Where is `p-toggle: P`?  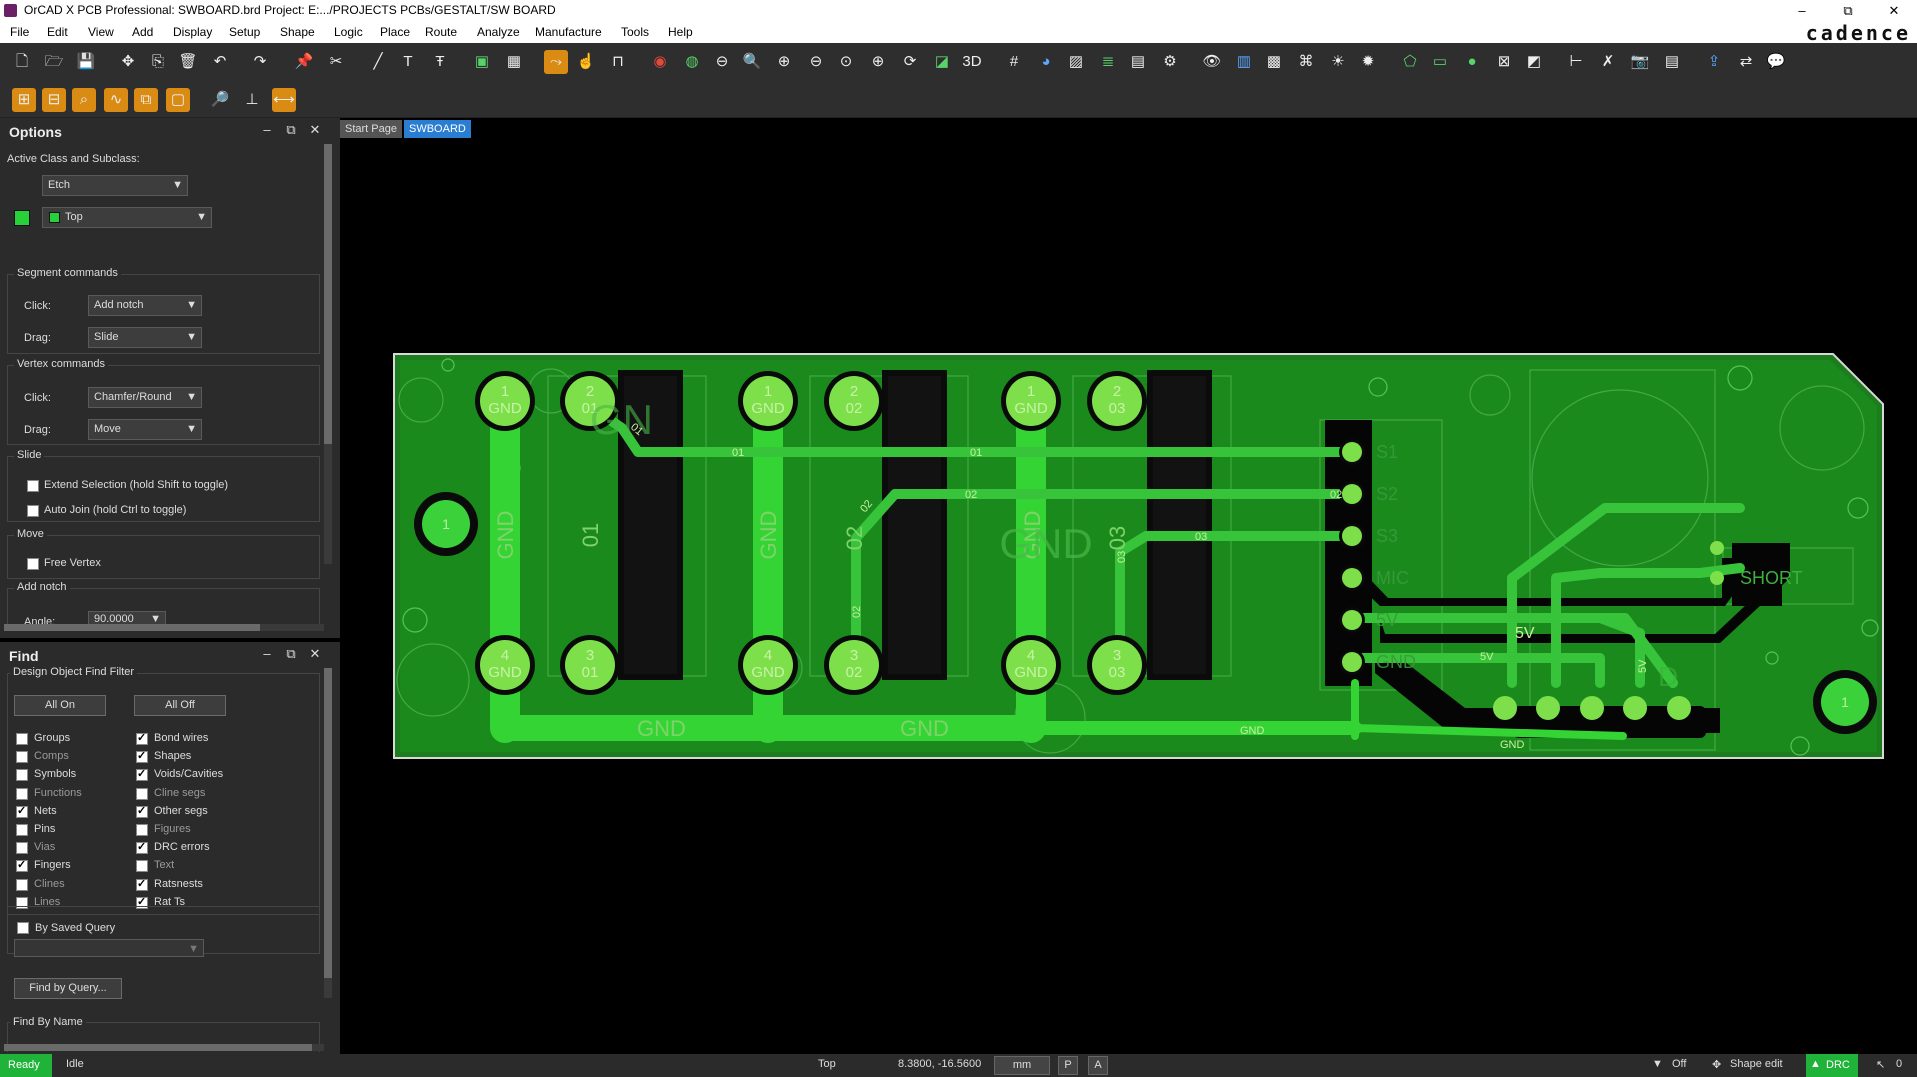 p-toggle: P is located at coordinates (1068, 1065).